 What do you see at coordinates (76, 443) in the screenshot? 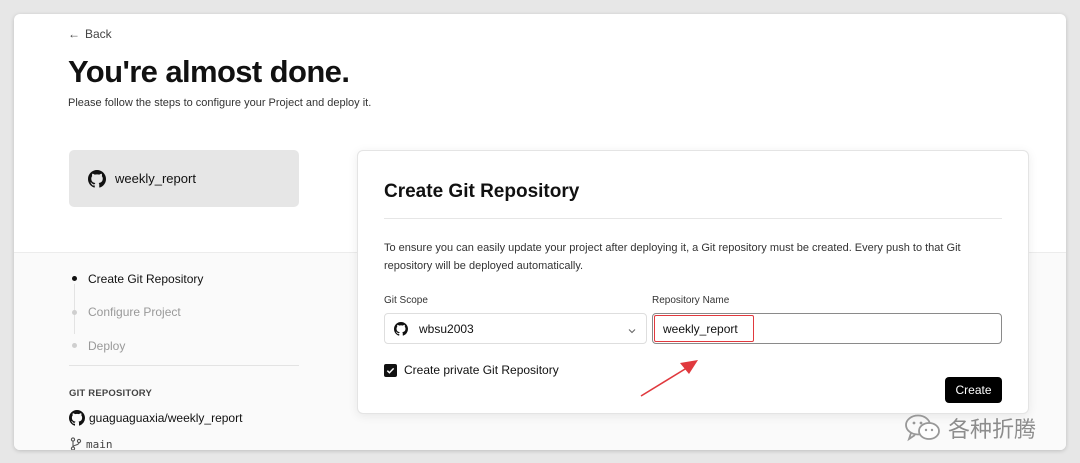
I see `branch-icon` at bounding box center [76, 443].